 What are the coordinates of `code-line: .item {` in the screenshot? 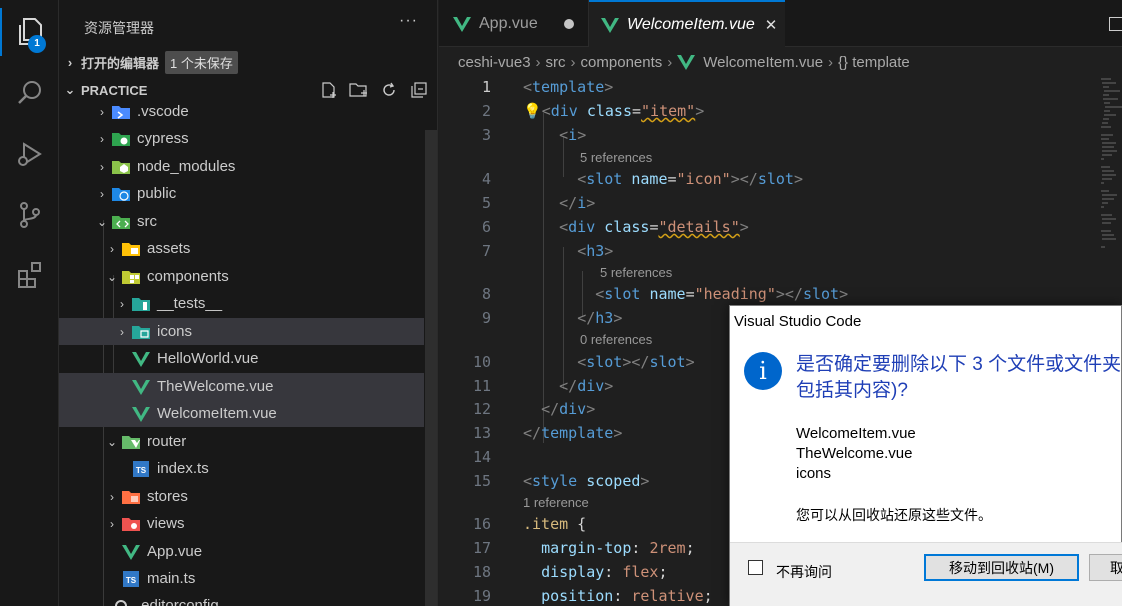 It's located at (555, 524).